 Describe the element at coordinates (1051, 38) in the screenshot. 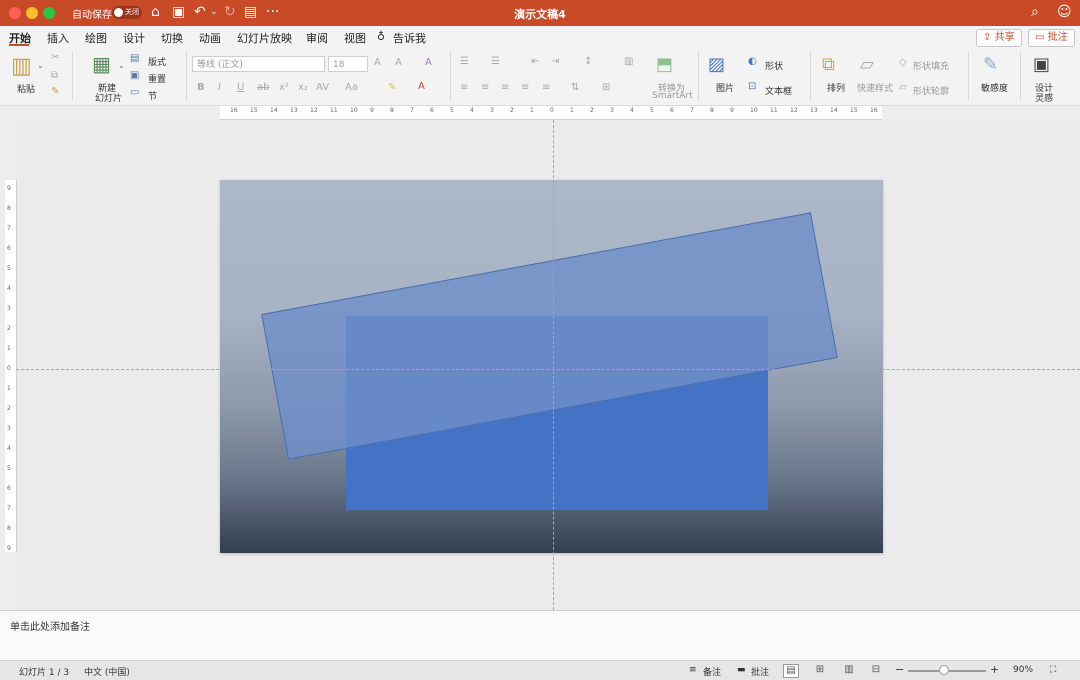

I see `comments-button: ▭ 批注` at that location.